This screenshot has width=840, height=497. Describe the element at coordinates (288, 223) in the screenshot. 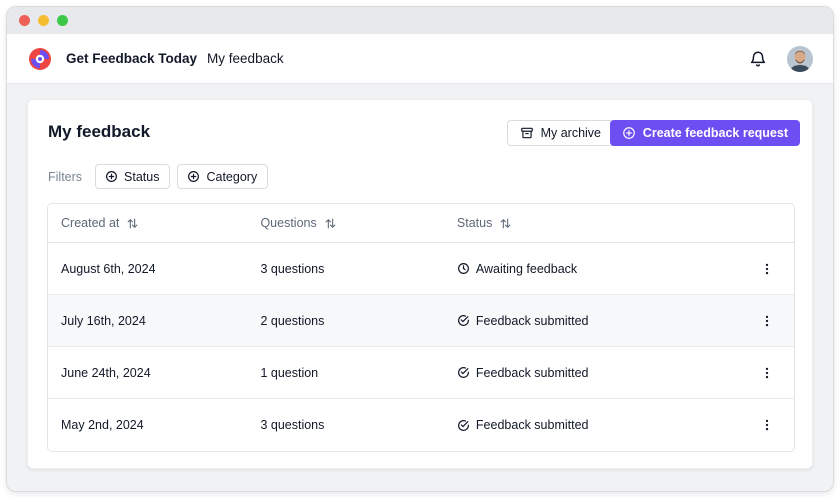

I see `column-questions-label: Questions` at that location.